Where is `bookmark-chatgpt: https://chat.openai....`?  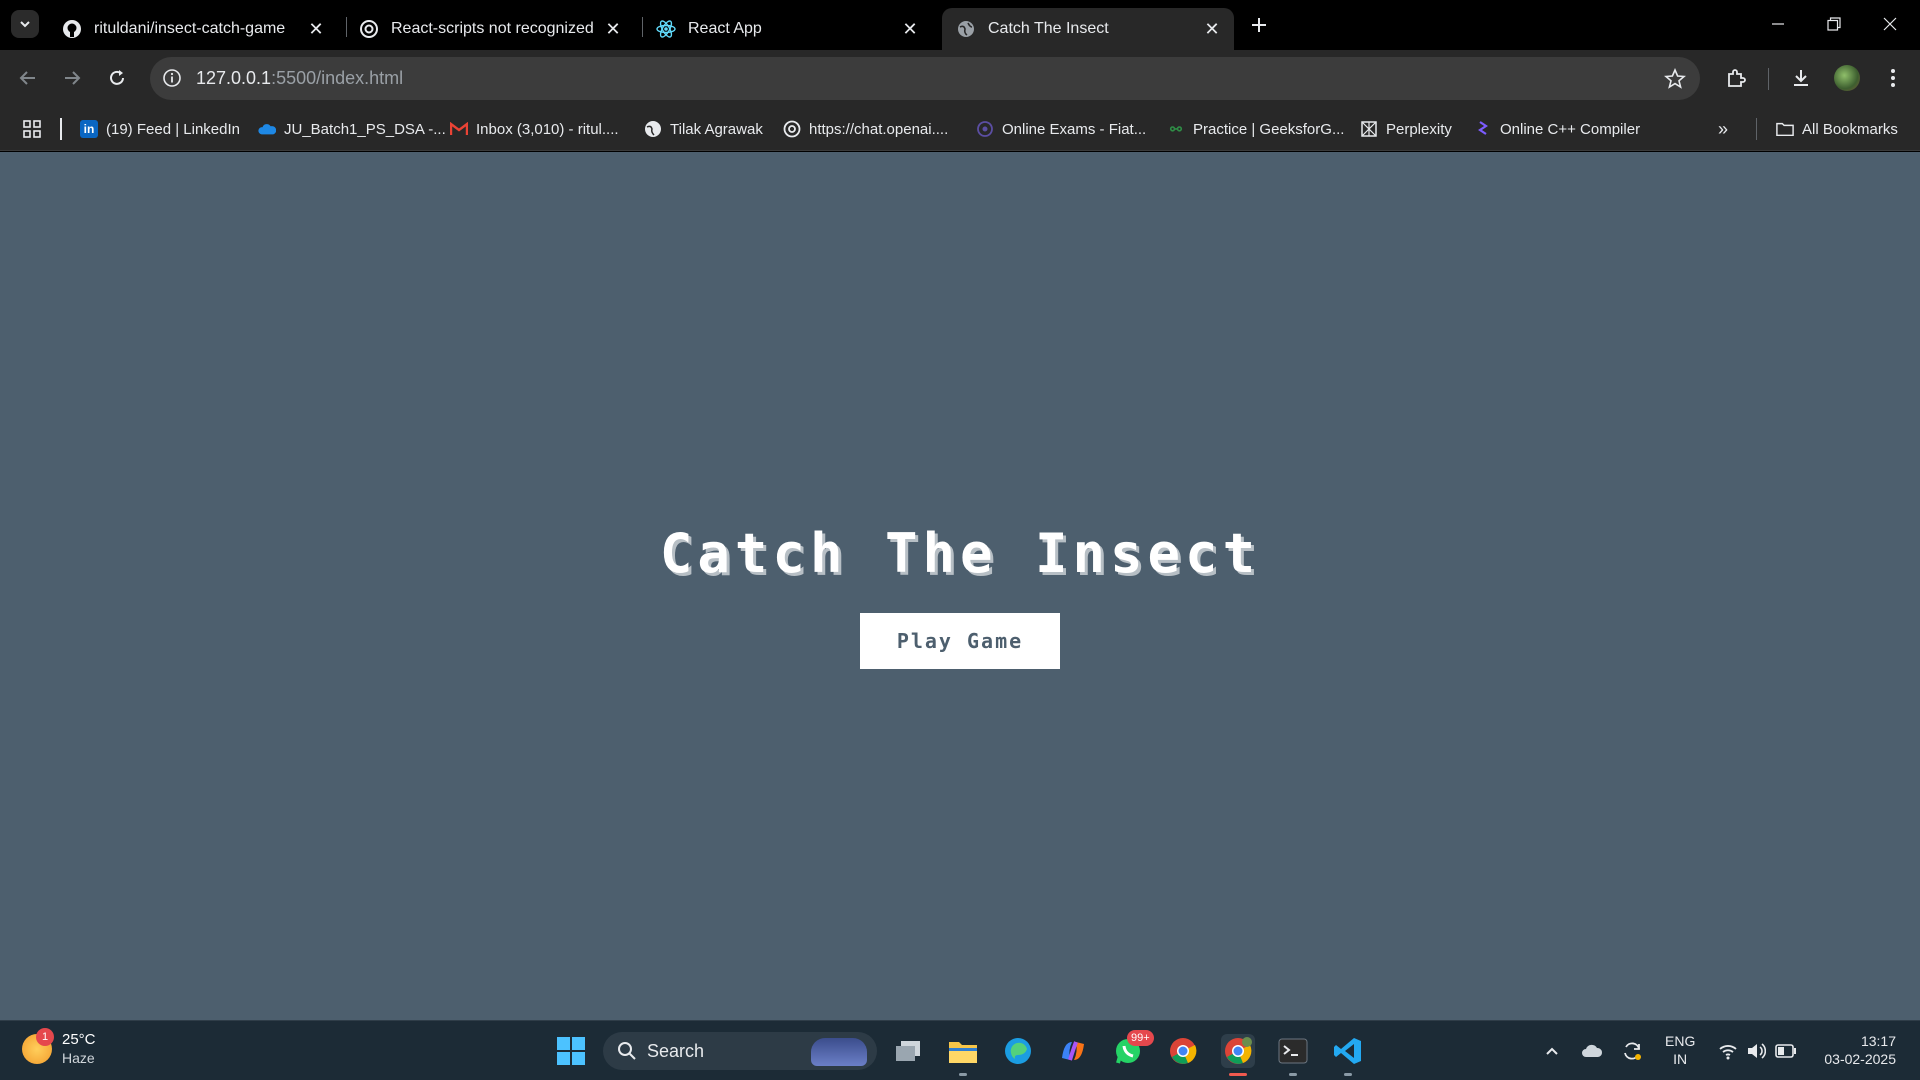 bookmark-chatgpt: https://chat.openai.... is located at coordinates (865, 129).